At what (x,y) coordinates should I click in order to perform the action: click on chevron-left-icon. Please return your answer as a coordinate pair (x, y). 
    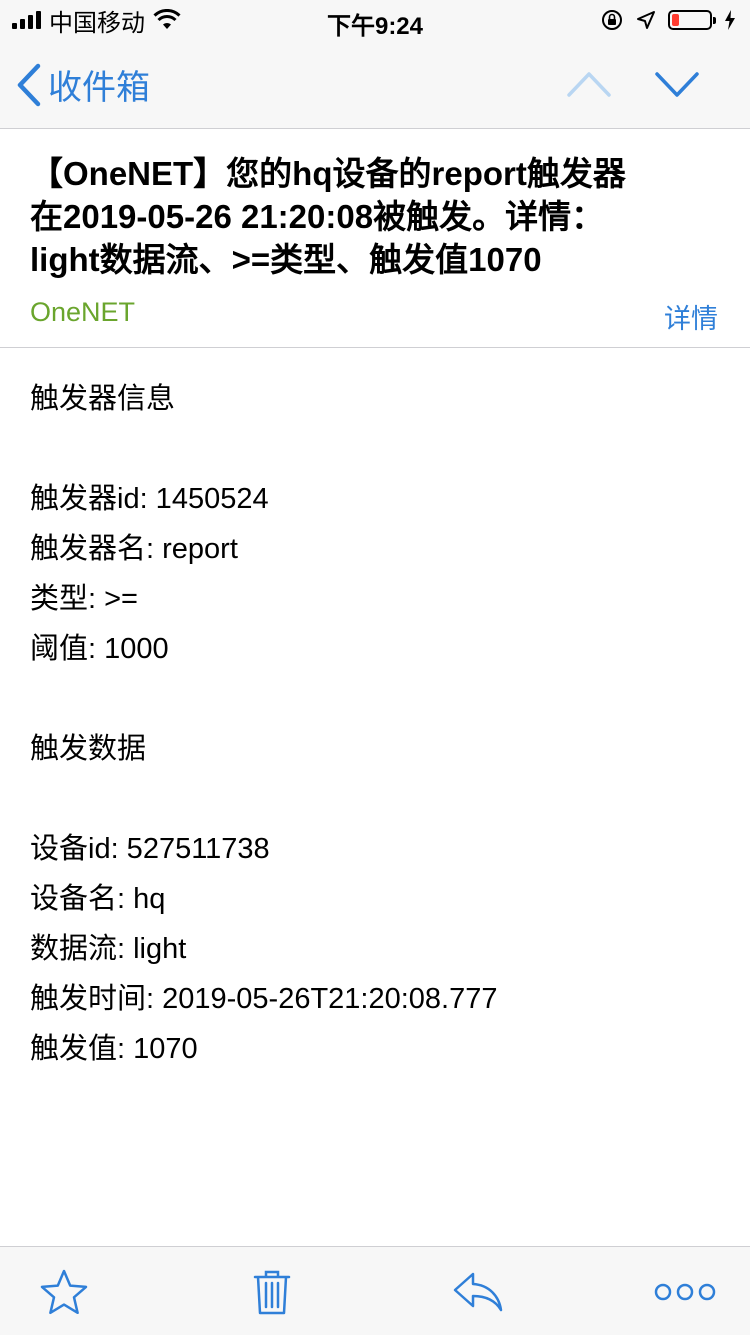
    Looking at the image, I should click on (29, 84).